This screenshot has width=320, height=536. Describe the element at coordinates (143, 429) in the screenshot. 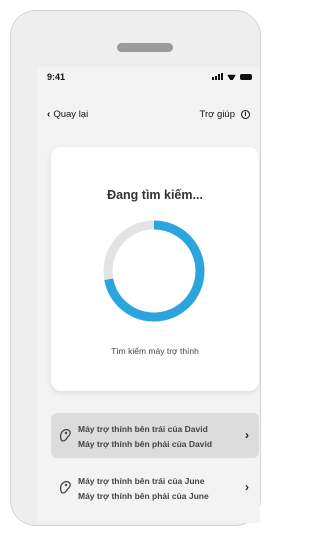

I see `device-left-label: Máy trợ thính bên trái của David` at that location.